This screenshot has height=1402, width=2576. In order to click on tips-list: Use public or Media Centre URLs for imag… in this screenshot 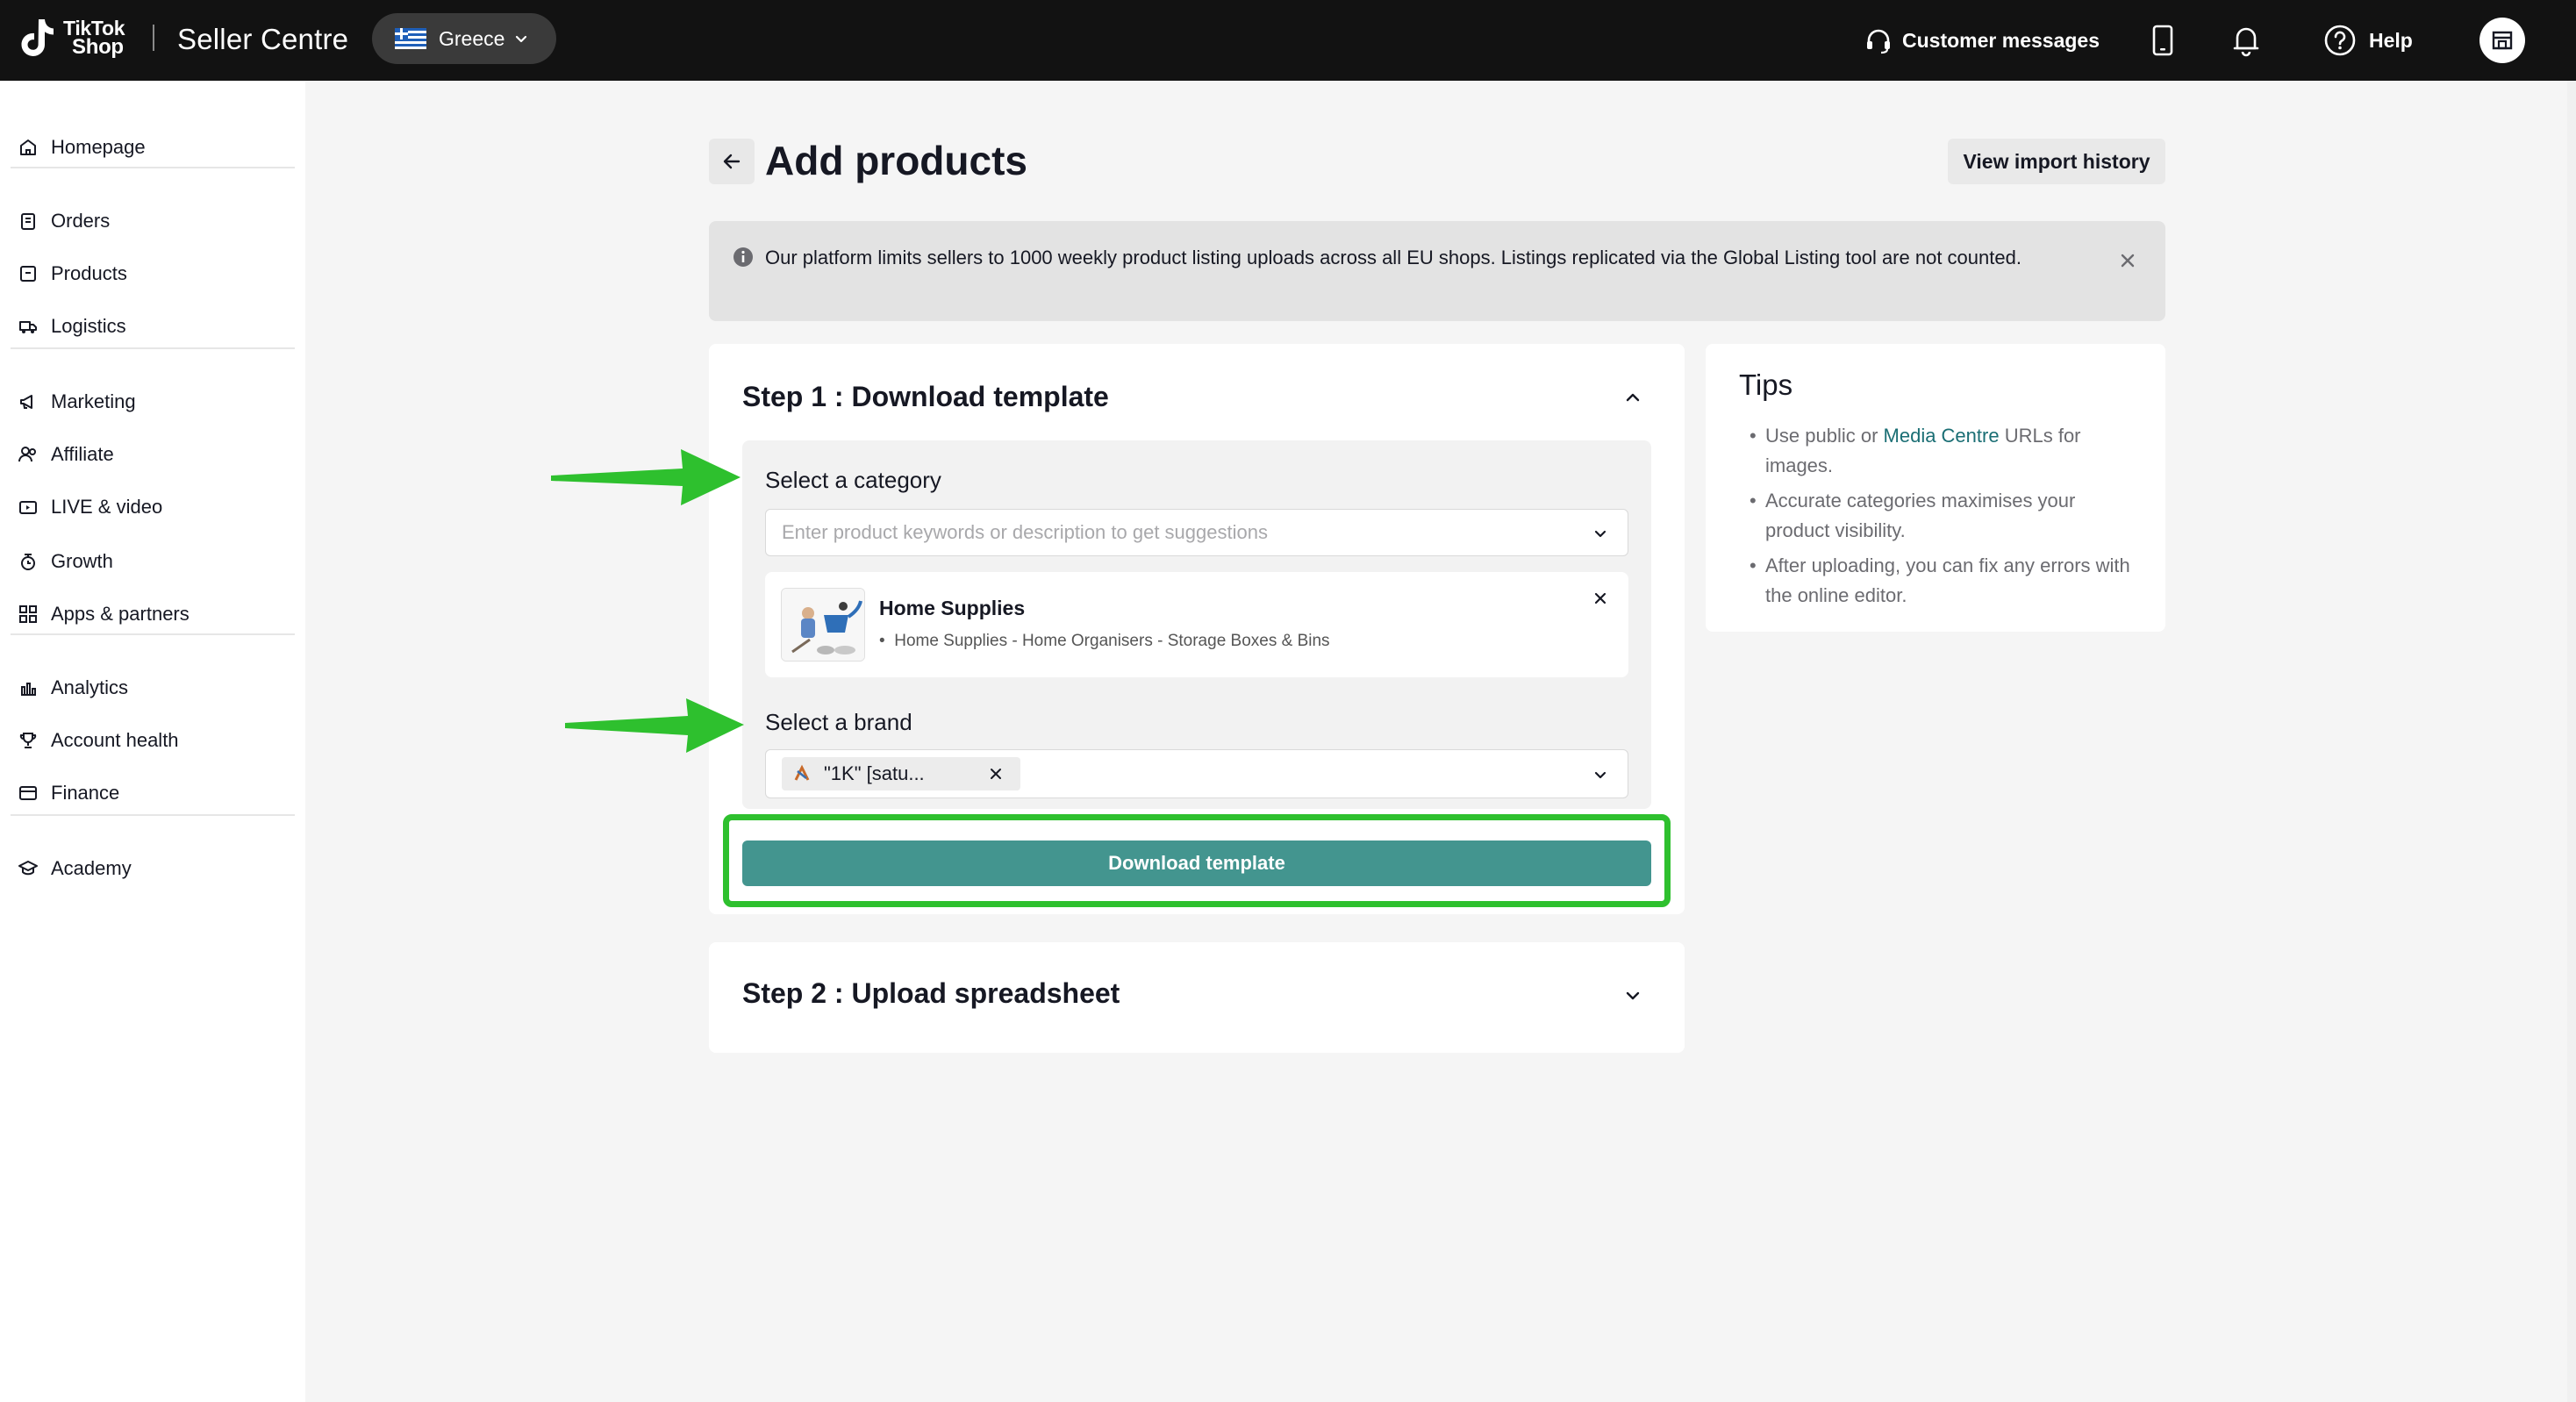, I will do `click(1941, 518)`.